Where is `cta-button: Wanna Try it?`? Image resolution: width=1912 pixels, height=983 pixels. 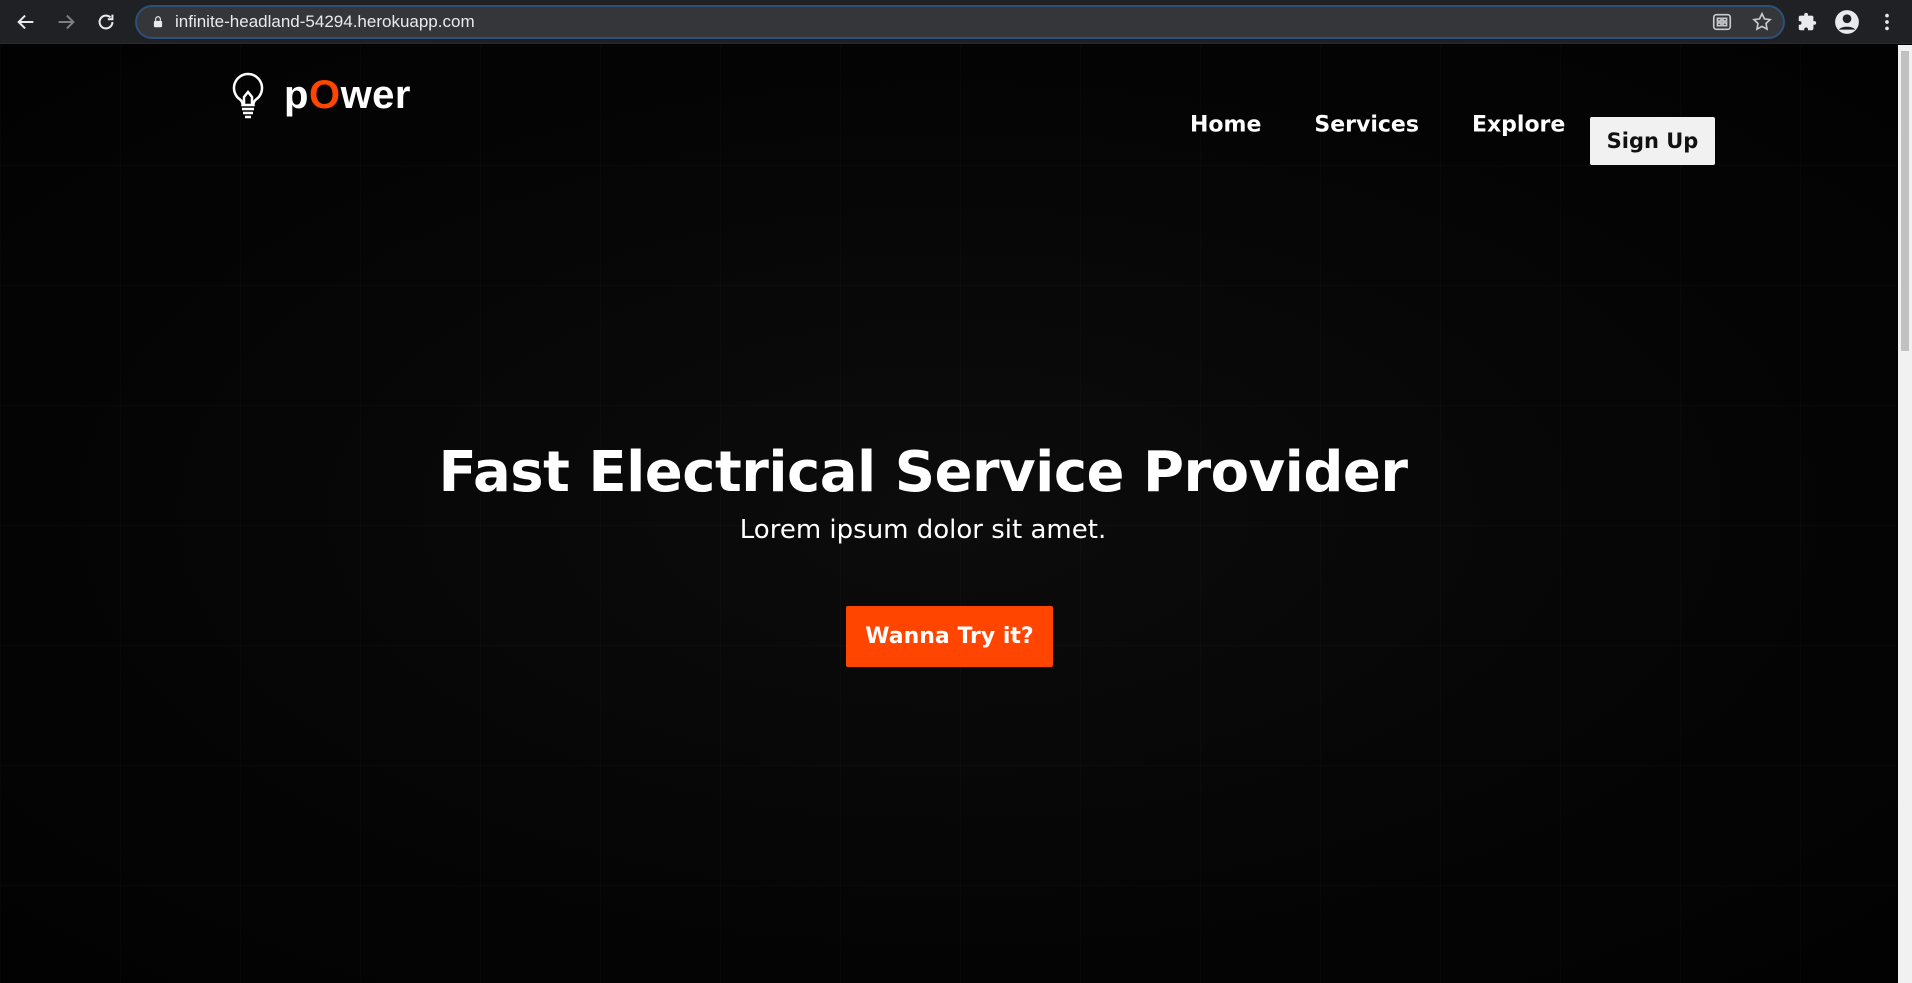
cta-button: Wanna Try it? is located at coordinates (949, 636).